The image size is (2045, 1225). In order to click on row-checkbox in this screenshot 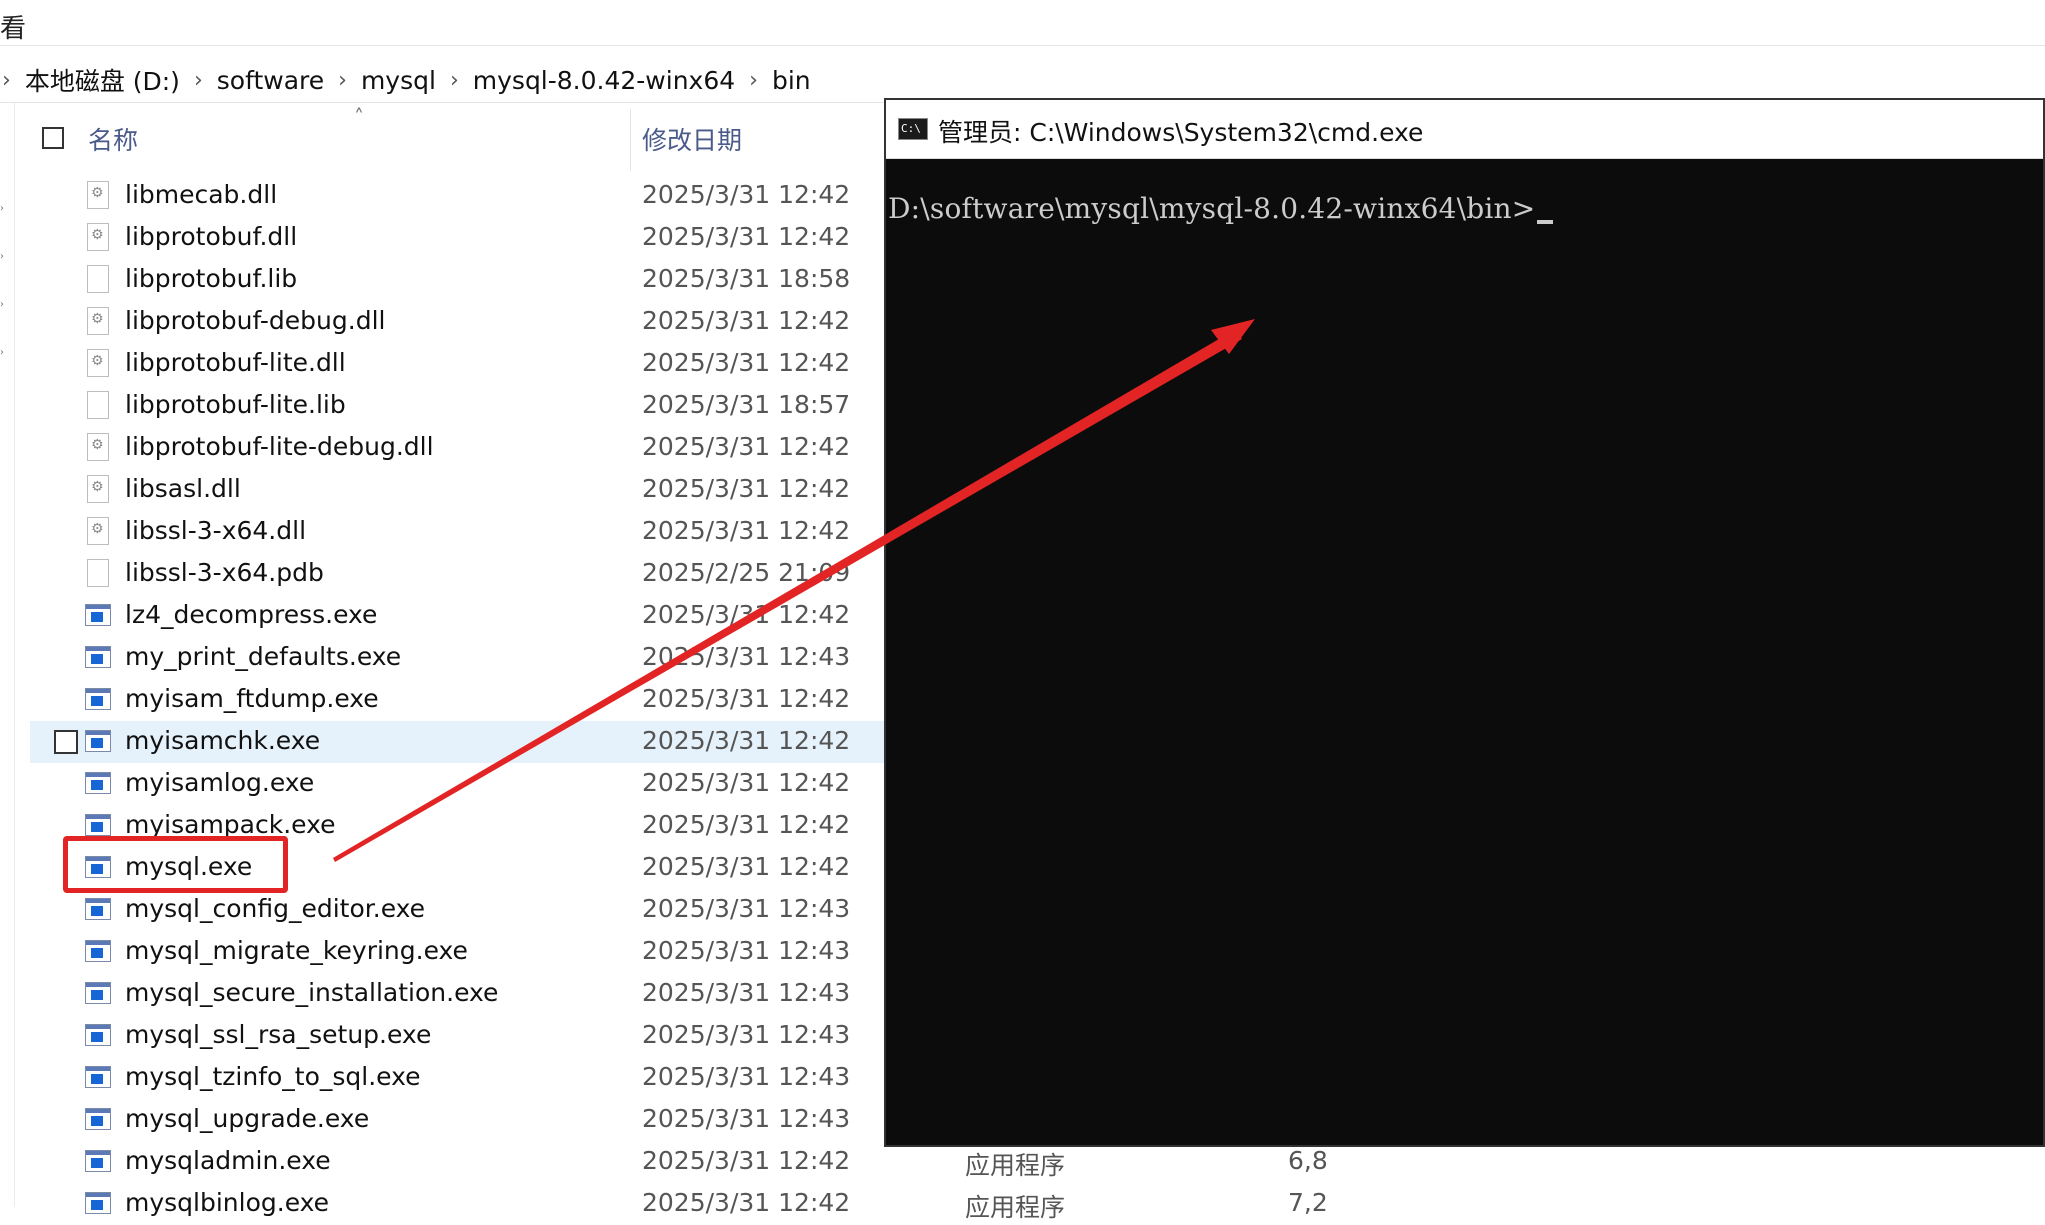, I will do `click(66, 742)`.